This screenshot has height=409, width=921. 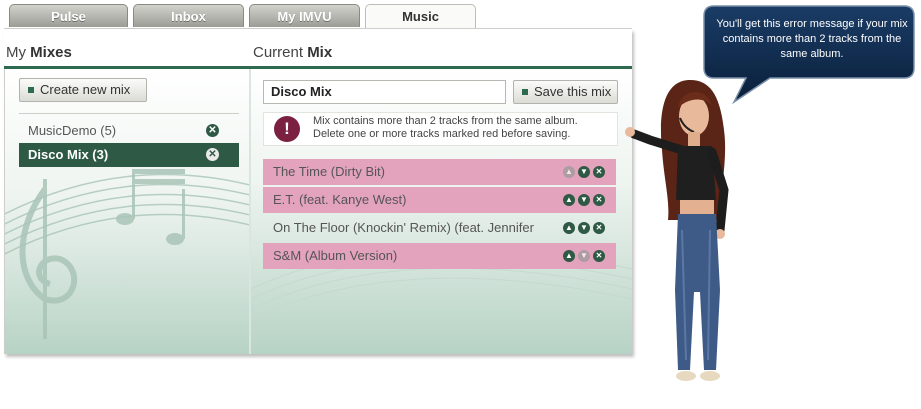 What do you see at coordinates (68, 154) in the screenshot?
I see `mix-label: Disco Mix (3)` at bounding box center [68, 154].